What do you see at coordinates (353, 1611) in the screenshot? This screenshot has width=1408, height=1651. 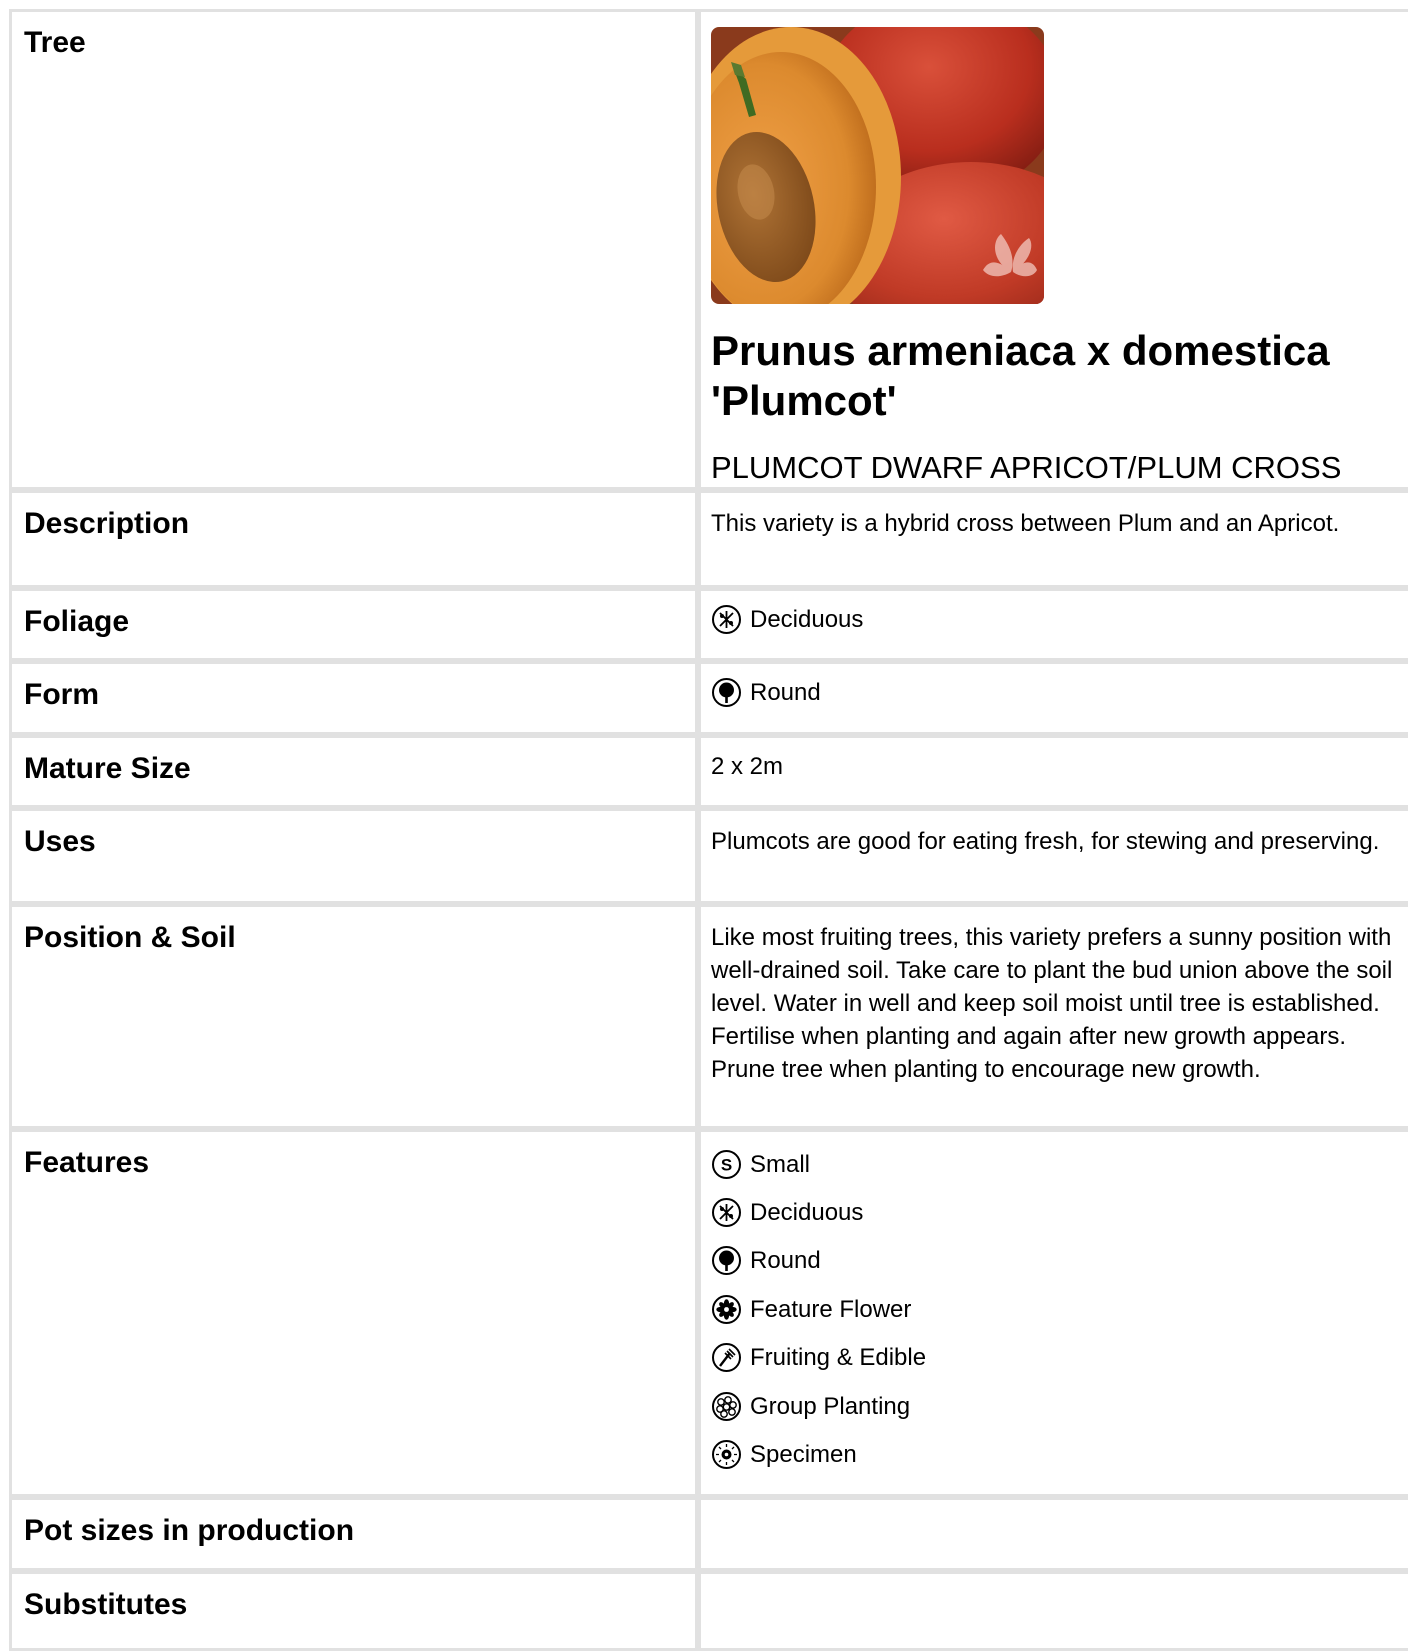 I see `label-substitutes: Substitutes` at bounding box center [353, 1611].